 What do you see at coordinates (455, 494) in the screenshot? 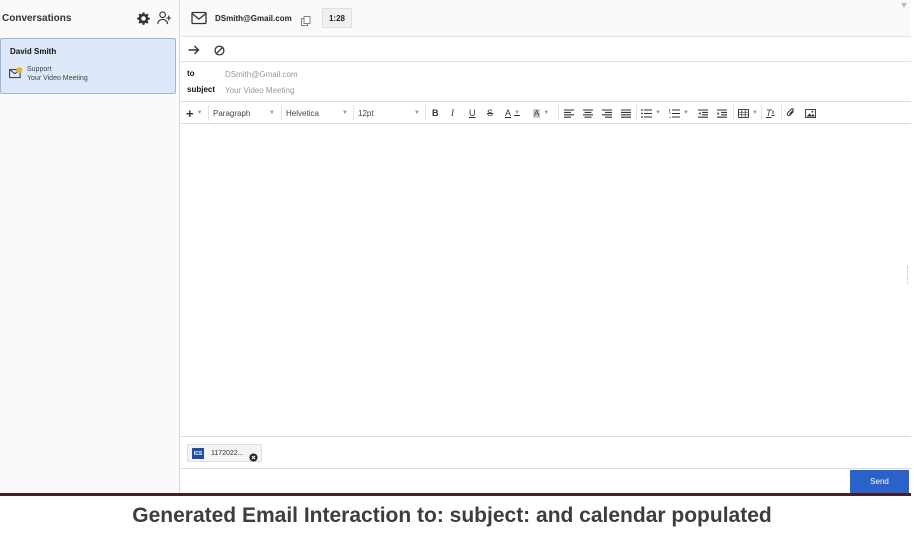
I see `divider-rule` at bounding box center [455, 494].